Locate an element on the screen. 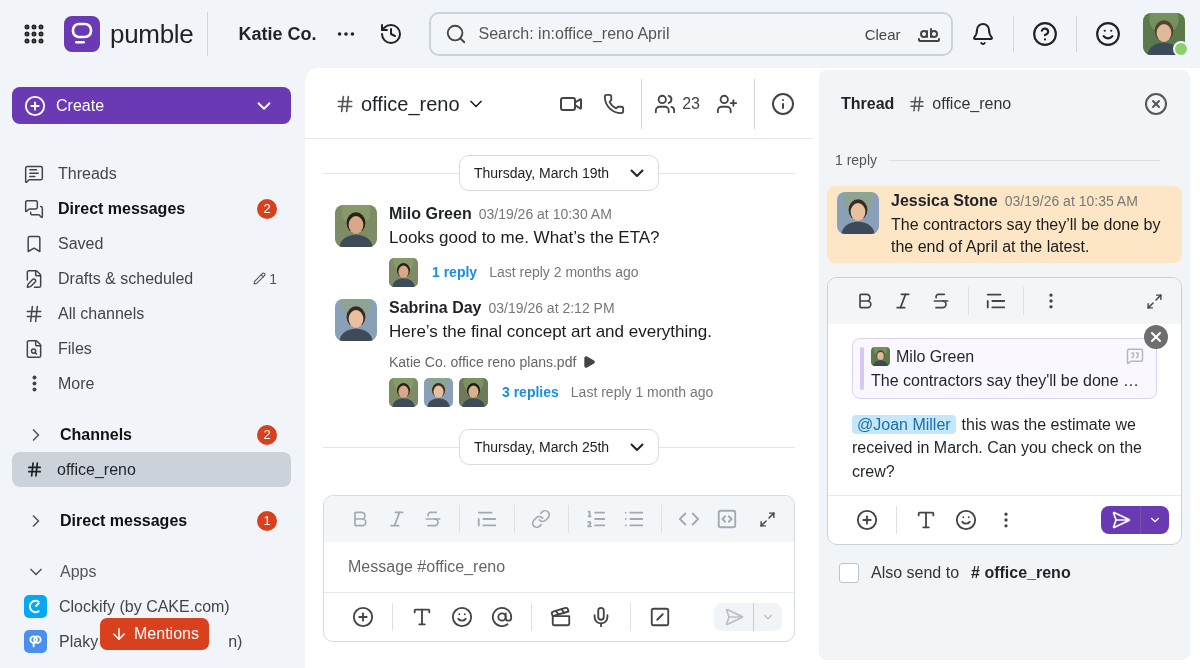  last-reply-time: Last reply 2 months ago is located at coordinates (564, 272).